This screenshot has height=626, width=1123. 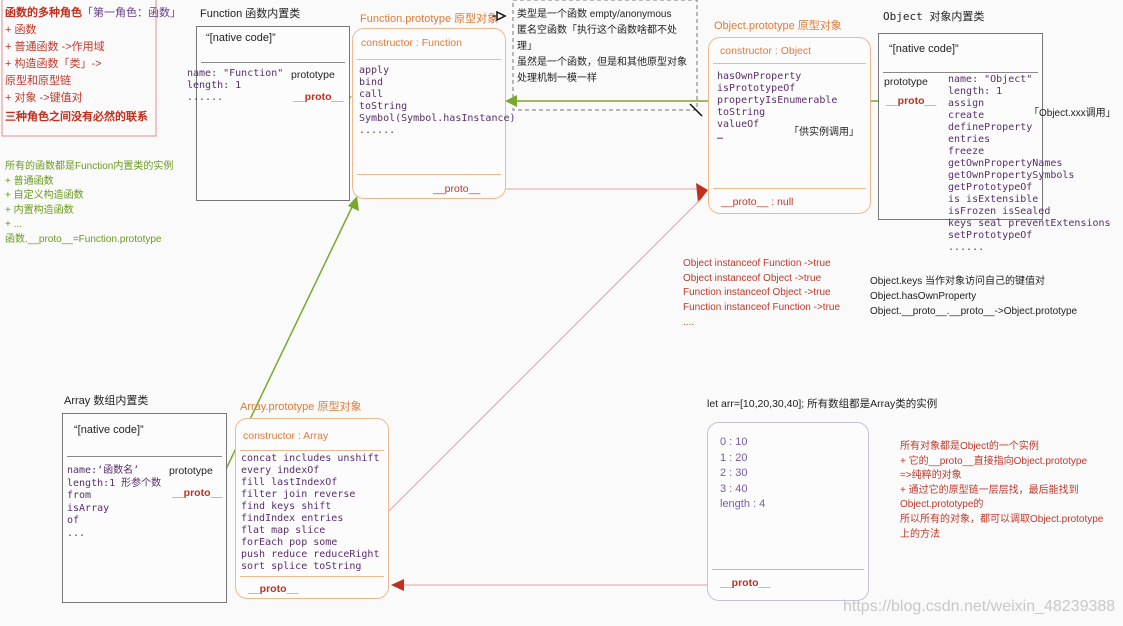 I want to click on object-note-line: 所以所有的对象，都可以调取Object.prototype, so click(x=1002, y=519).